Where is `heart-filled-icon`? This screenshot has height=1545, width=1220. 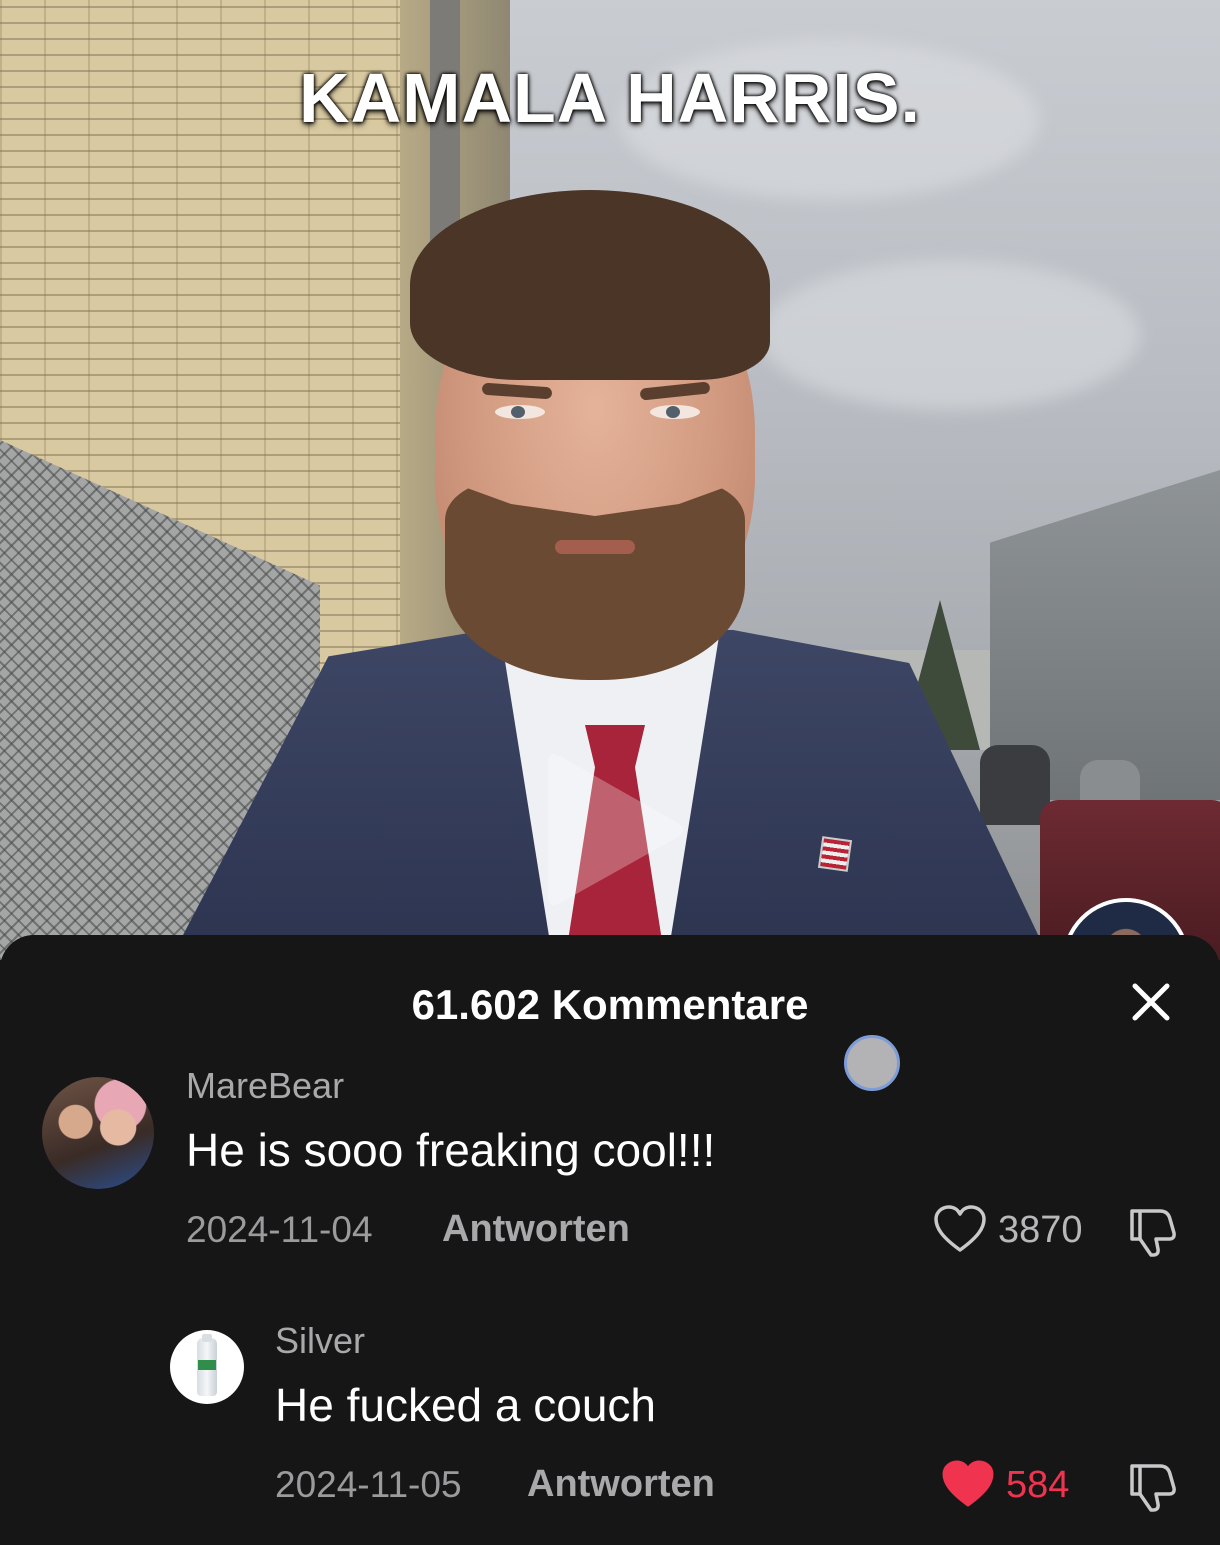 heart-filled-icon is located at coordinates (968, 1483).